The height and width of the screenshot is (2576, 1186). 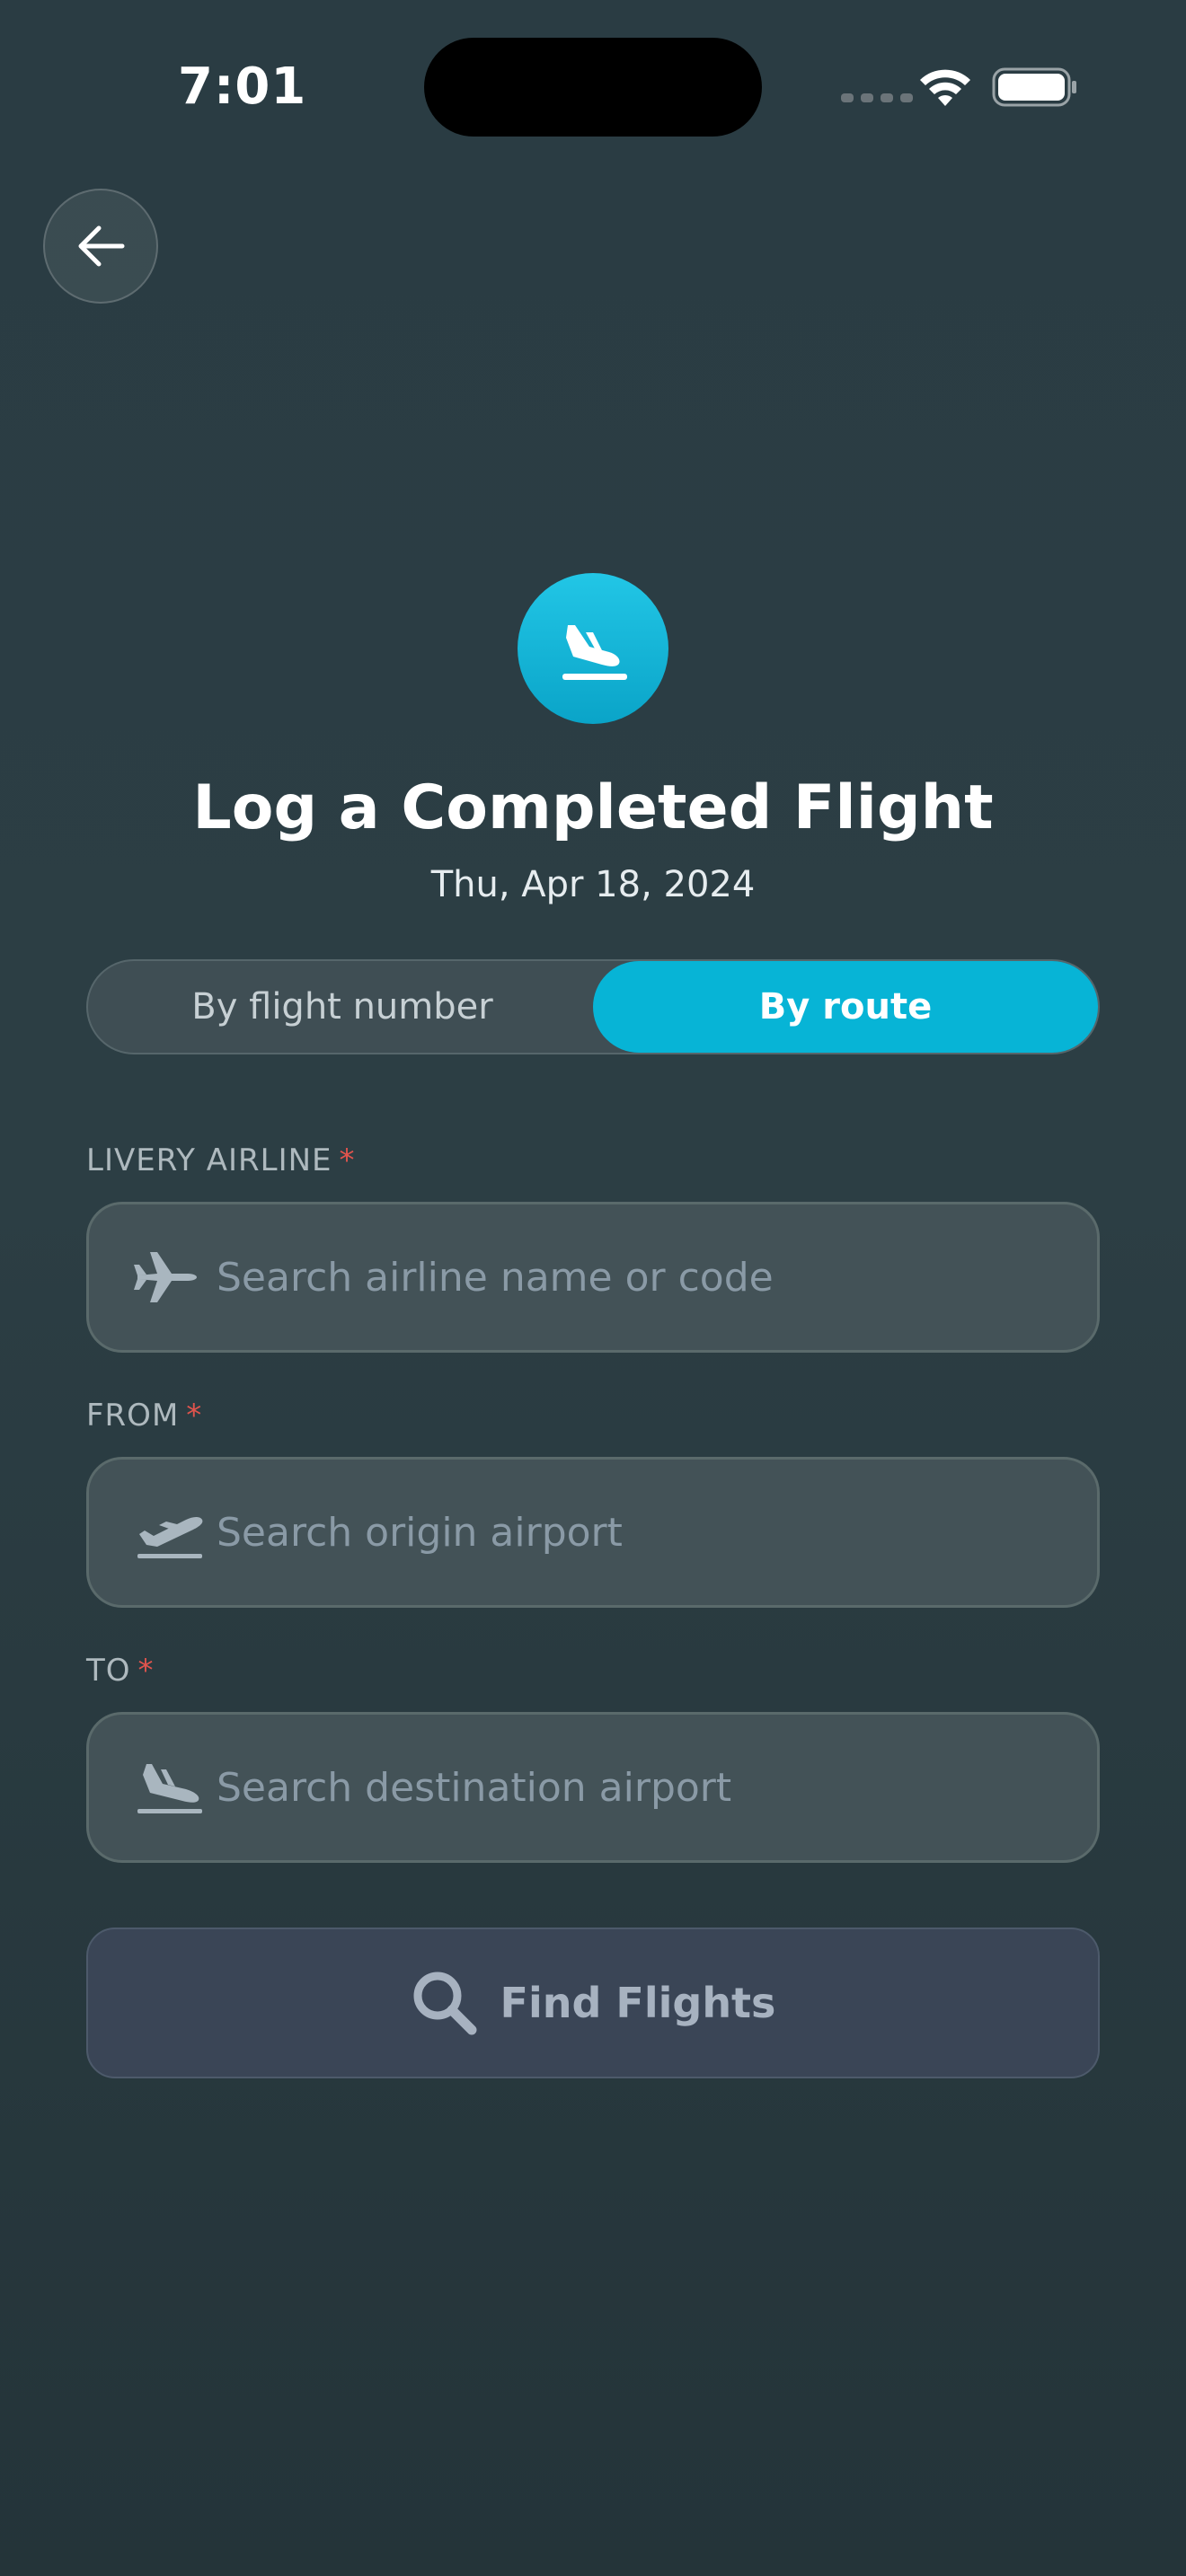 What do you see at coordinates (108, 1671) in the screenshot?
I see `to-label-text: TO` at bounding box center [108, 1671].